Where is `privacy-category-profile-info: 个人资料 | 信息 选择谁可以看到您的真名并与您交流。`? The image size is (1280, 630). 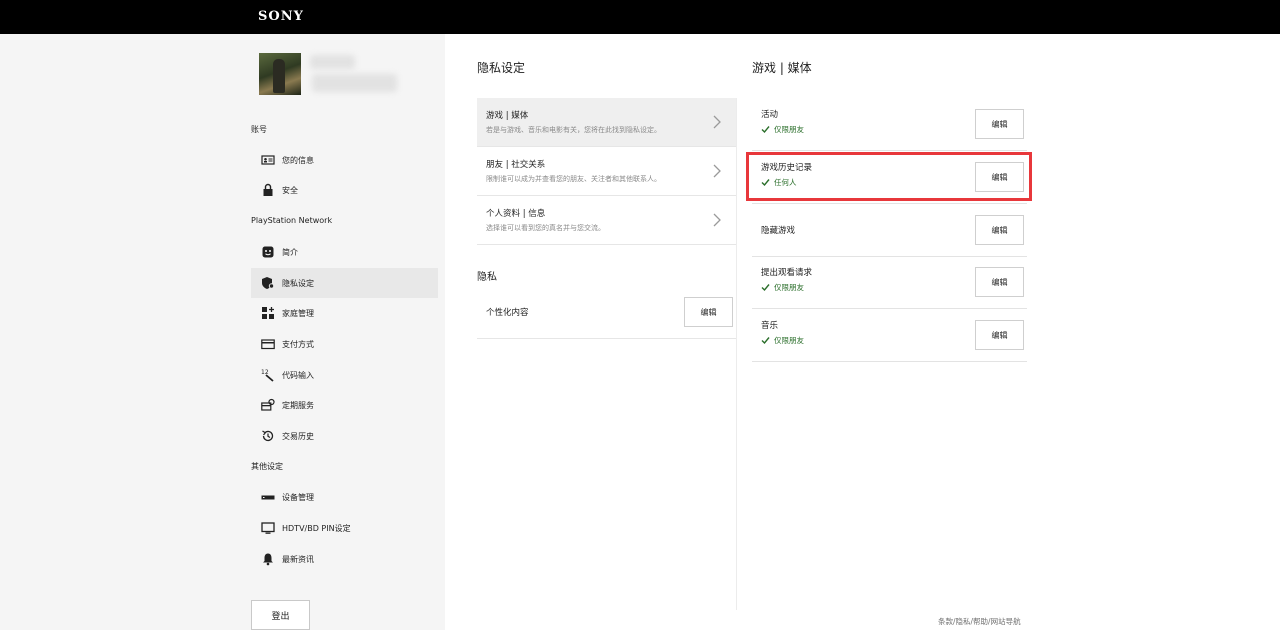
privacy-category-profile-info: 个人资料 | 信息 选择谁可以看到您的真名并与您交流。 is located at coordinates (606, 220).